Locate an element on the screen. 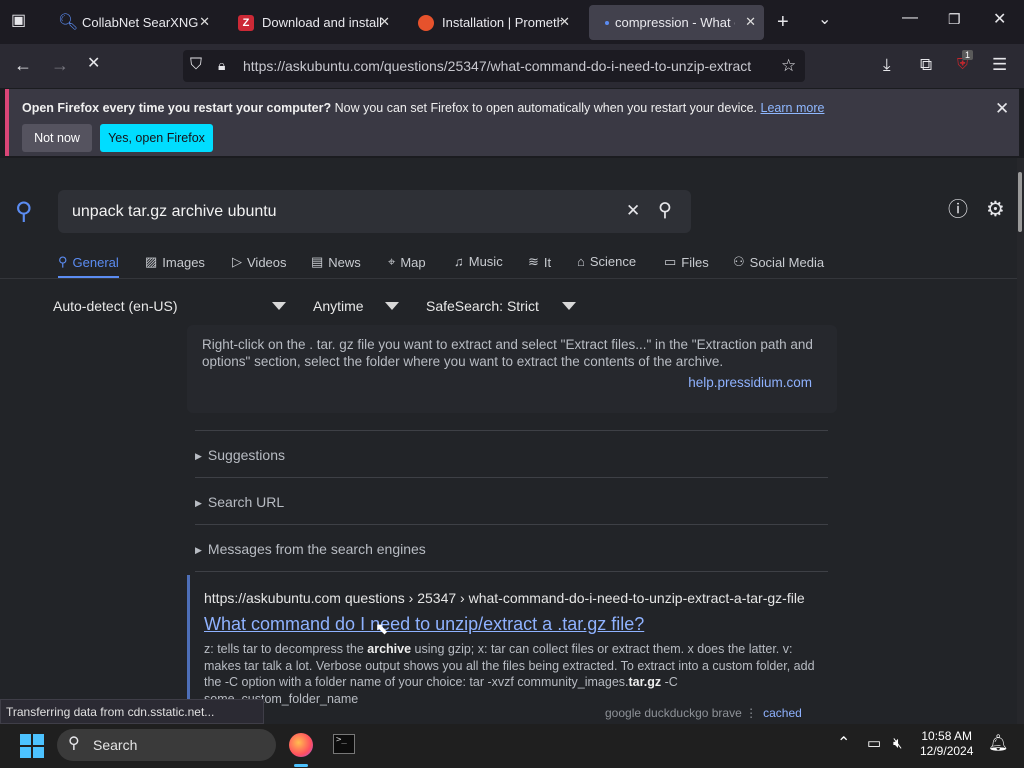 This screenshot has width=1024, height=768. file-stack-icon: ▭ is located at coordinates (670, 261).